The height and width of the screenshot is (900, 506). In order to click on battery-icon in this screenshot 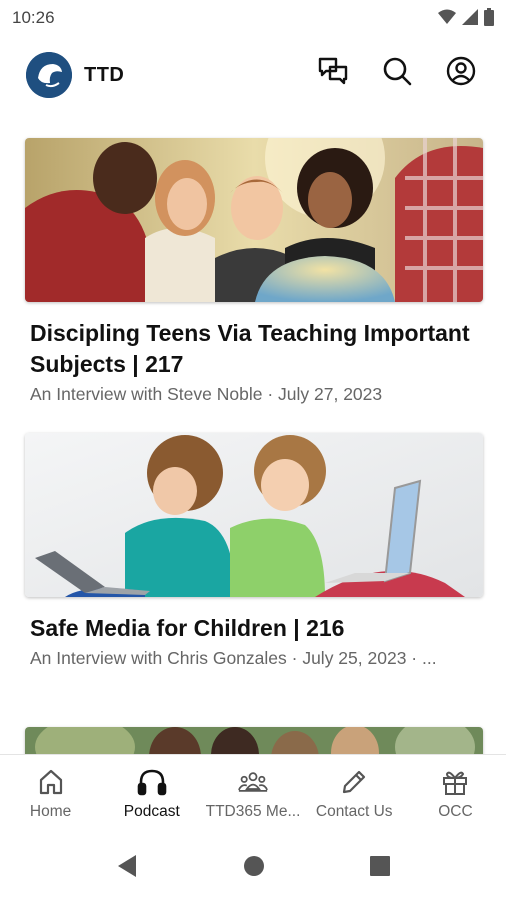, I will do `click(489, 19)`.